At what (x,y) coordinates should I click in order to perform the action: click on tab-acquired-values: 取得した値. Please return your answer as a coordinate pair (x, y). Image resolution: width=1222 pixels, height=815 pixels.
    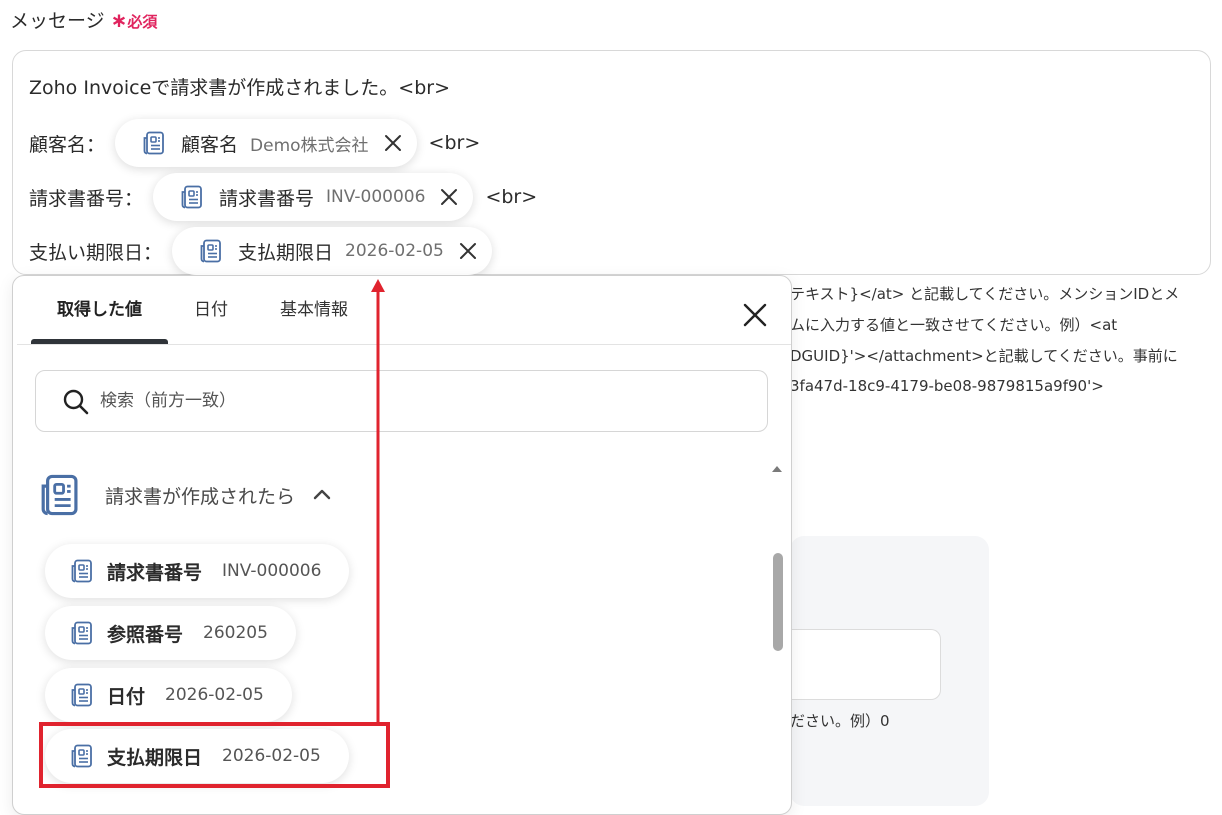
    Looking at the image, I should click on (99, 310).